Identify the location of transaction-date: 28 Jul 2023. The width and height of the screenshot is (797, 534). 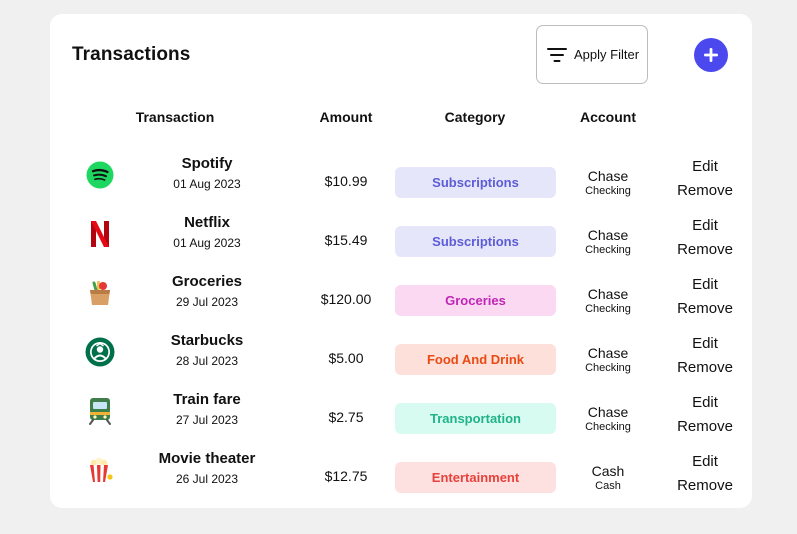
(207, 361).